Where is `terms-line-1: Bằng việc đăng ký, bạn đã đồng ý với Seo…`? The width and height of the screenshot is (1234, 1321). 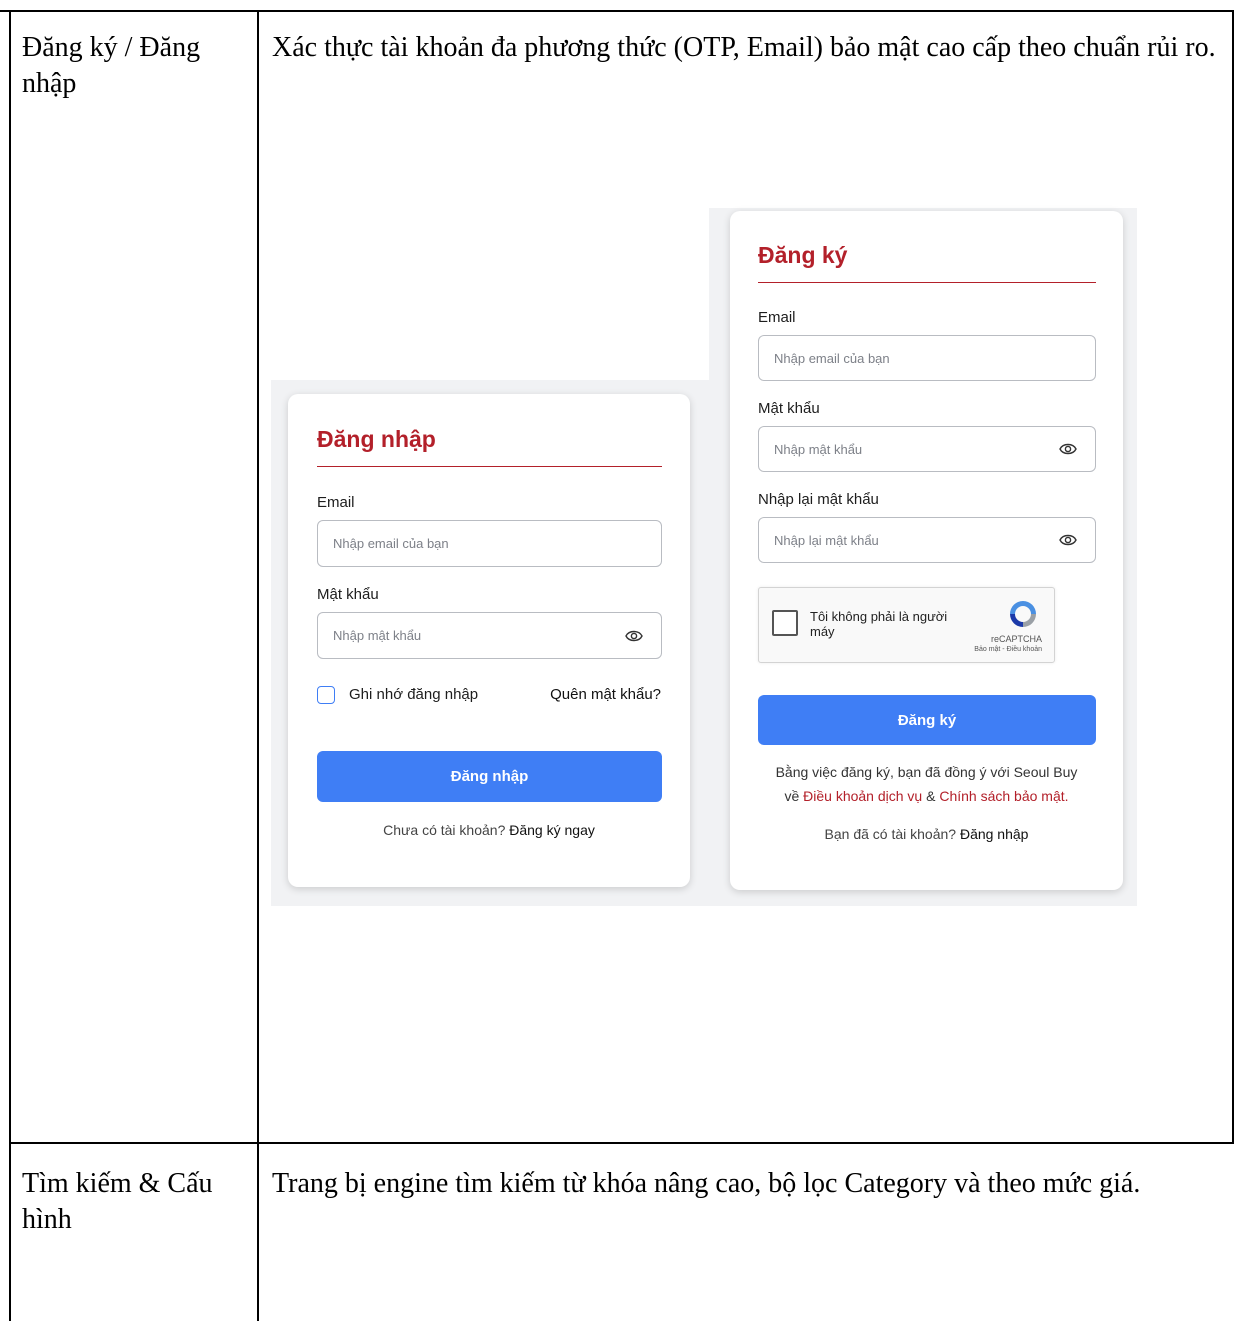 terms-line-1: Bằng việc đăng ký, bạn đã đồng ý với Seo… is located at coordinates (926, 772).